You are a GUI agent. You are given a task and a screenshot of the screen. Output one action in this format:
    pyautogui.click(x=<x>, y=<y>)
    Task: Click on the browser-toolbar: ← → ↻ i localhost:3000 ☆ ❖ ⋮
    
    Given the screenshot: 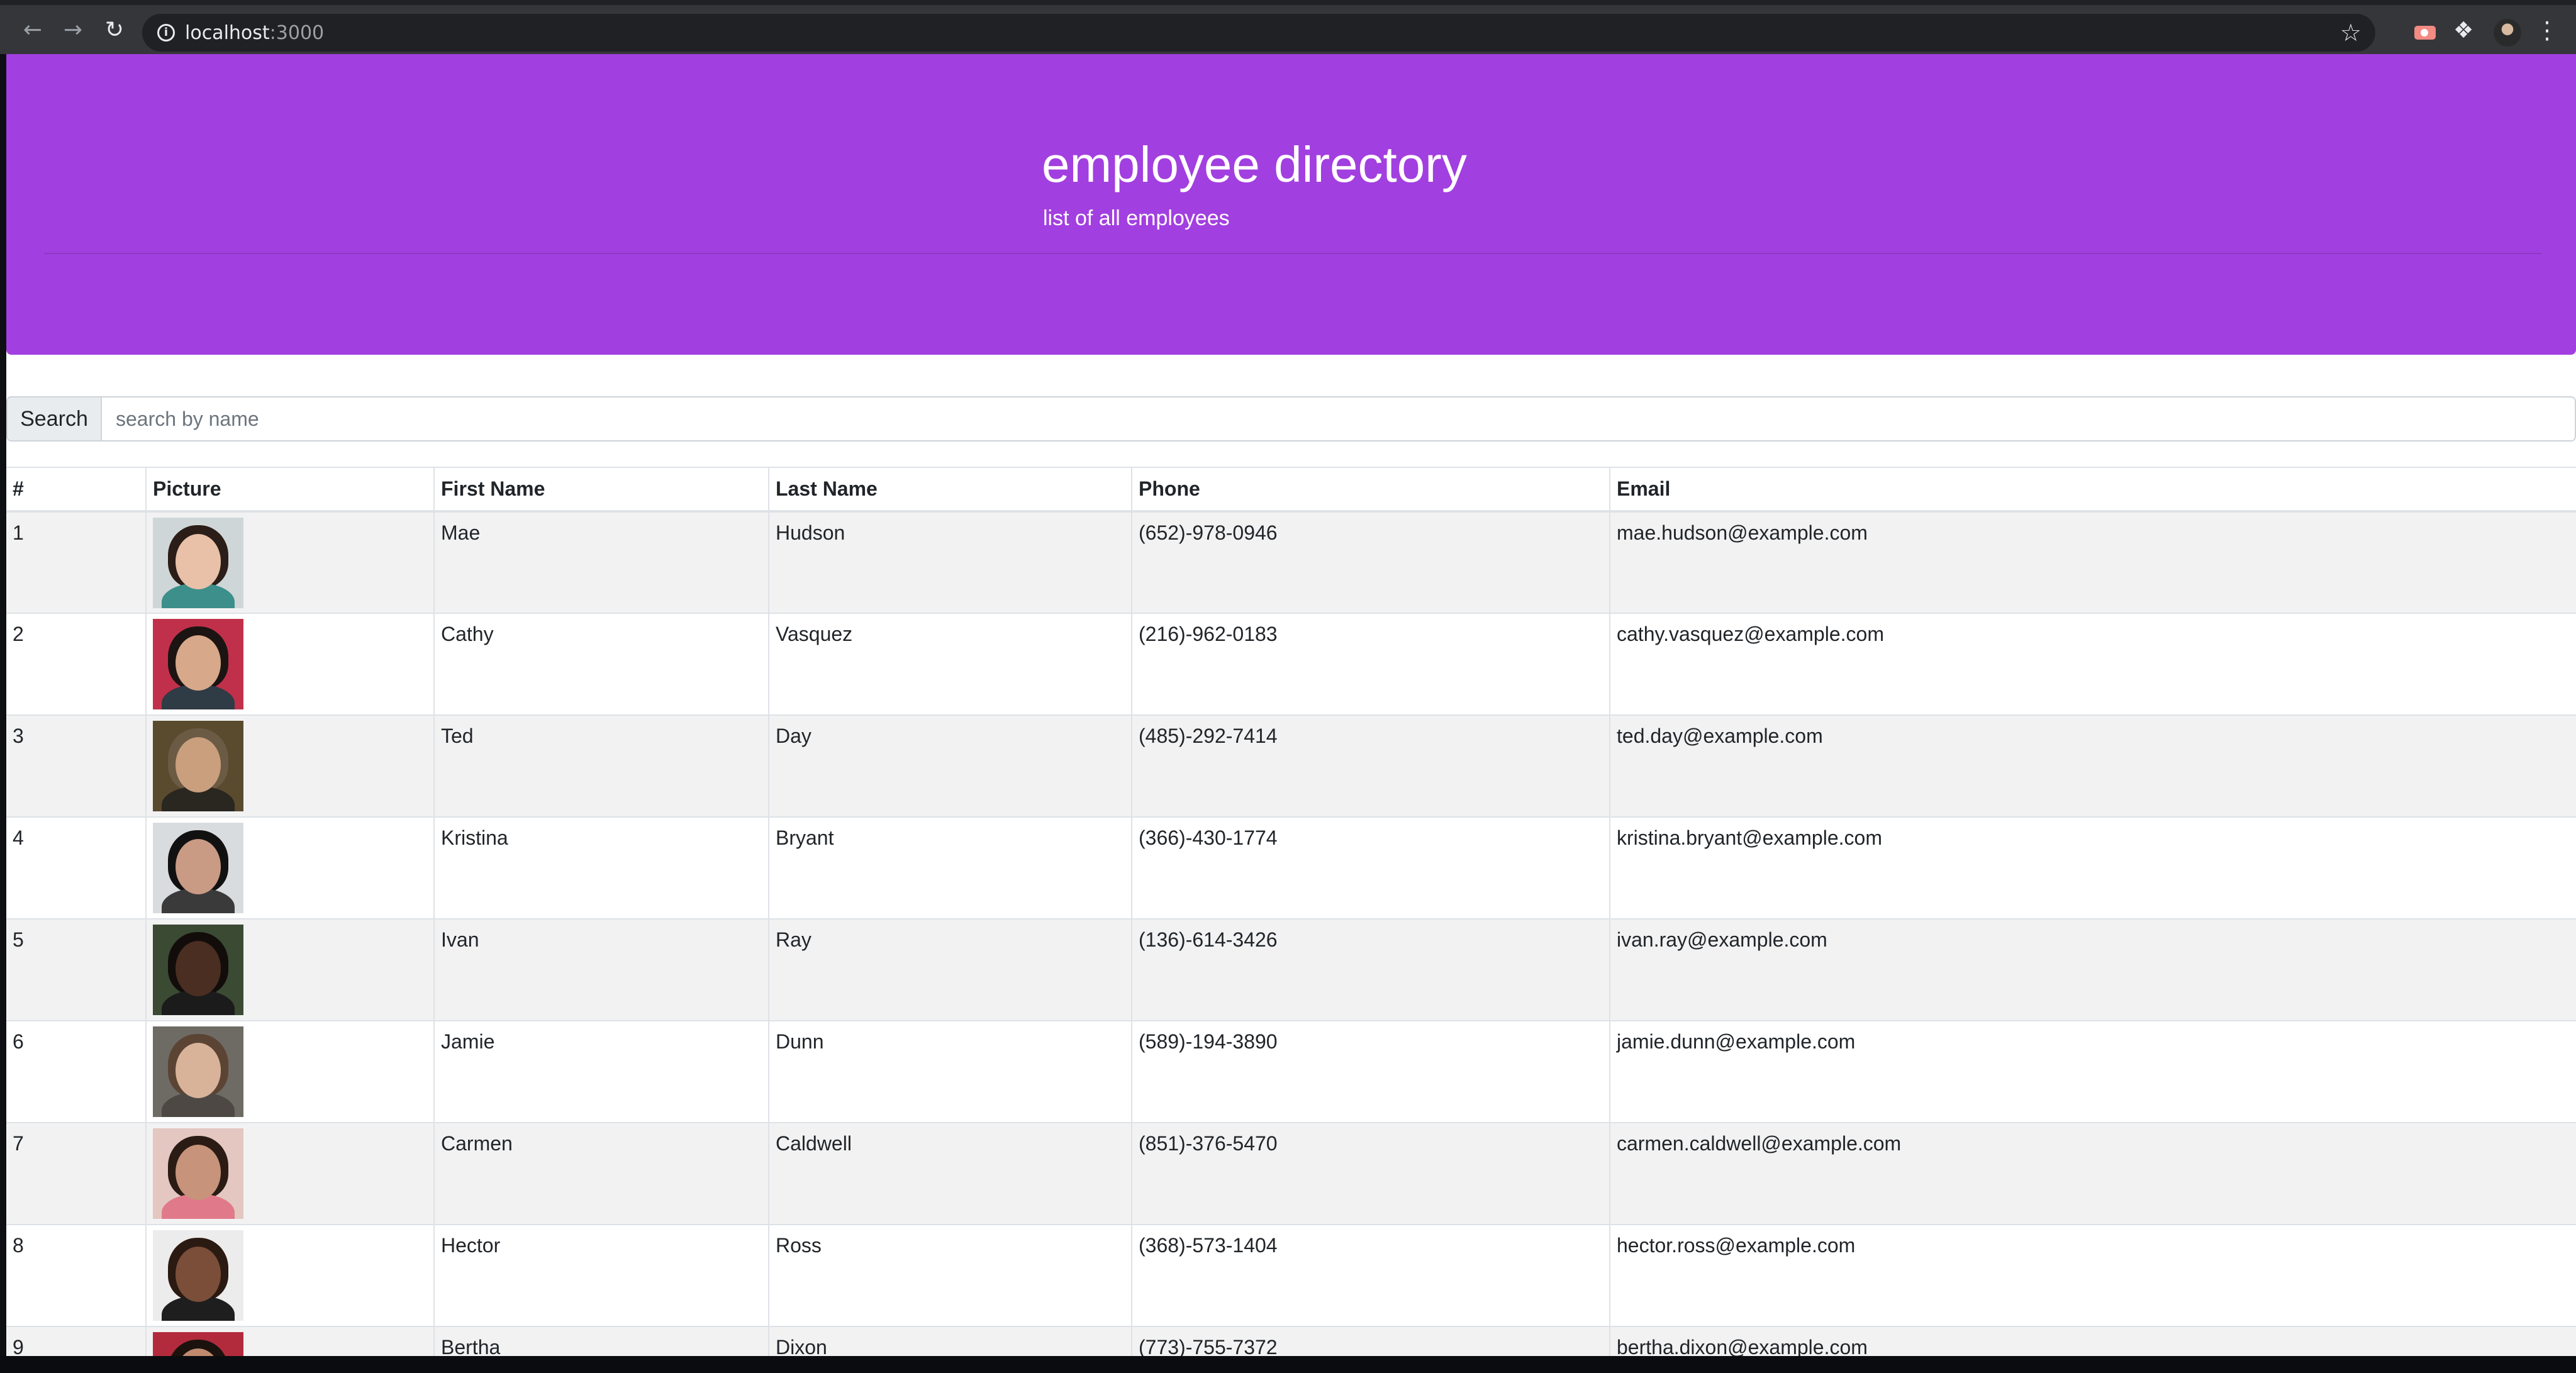 What is the action you would take?
    pyautogui.click(x=1288, y=27)
    